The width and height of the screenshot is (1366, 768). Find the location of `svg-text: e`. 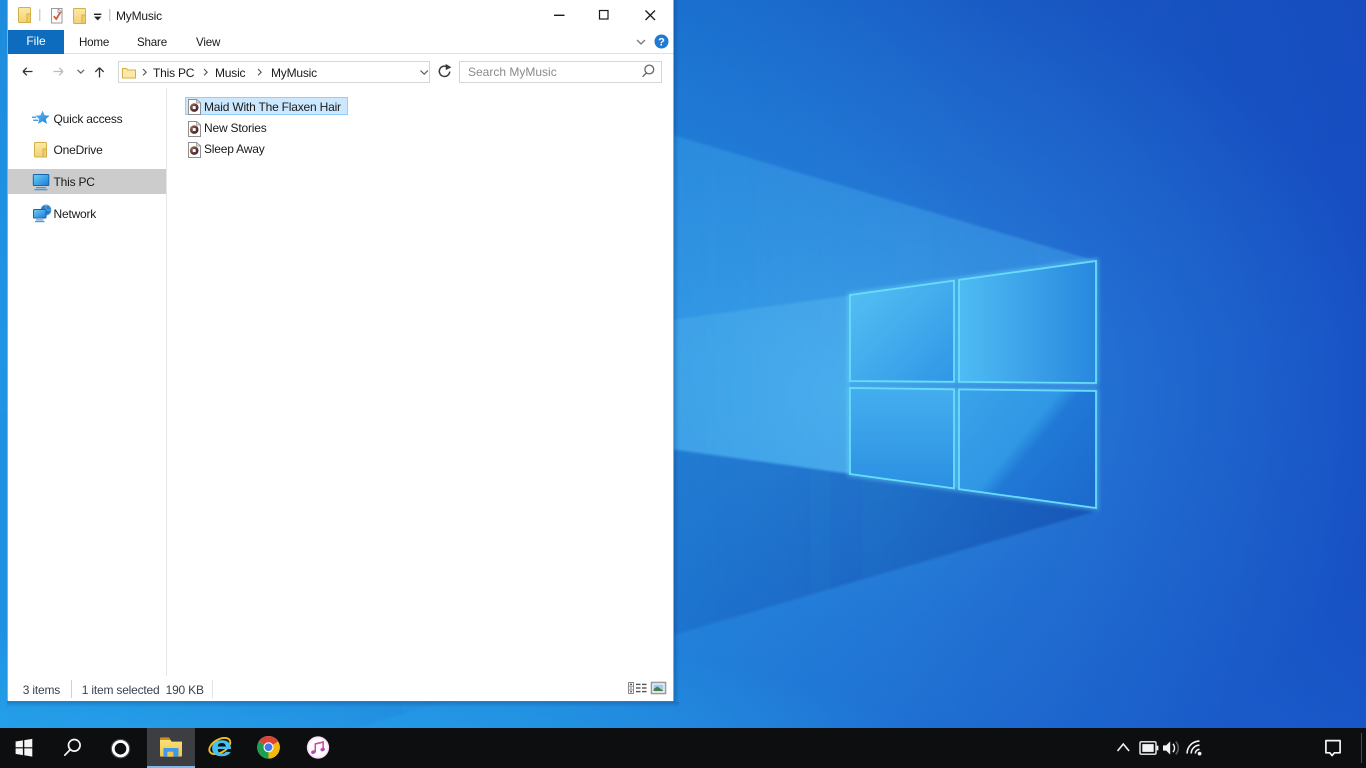

svg-text: e is located at coordinates (222, 746).